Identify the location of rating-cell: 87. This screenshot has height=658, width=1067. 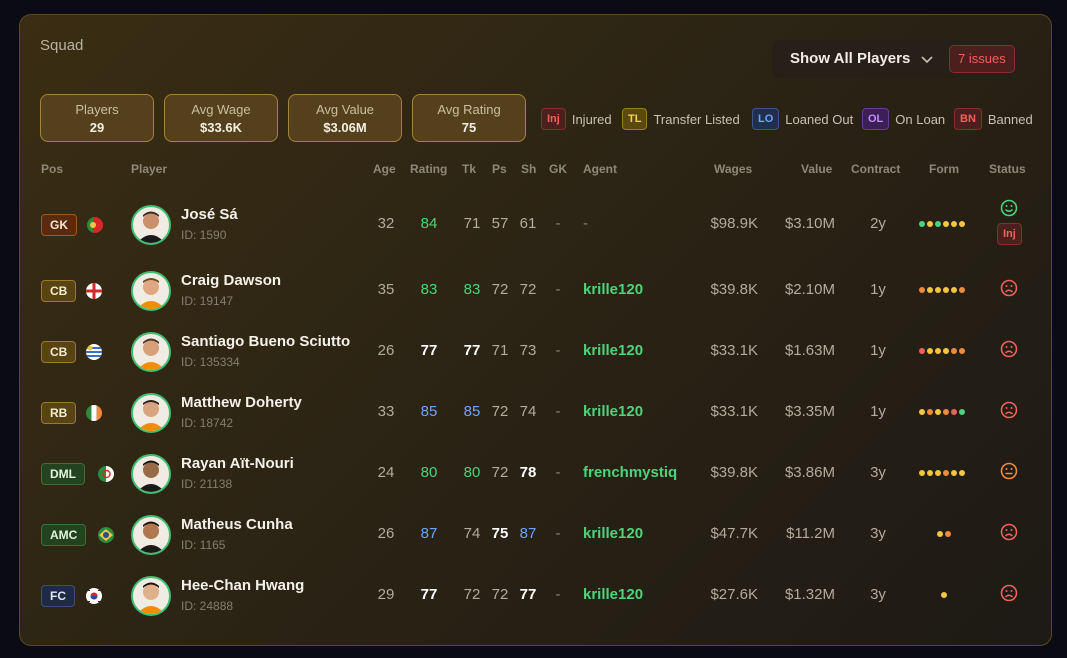
(429, 533).